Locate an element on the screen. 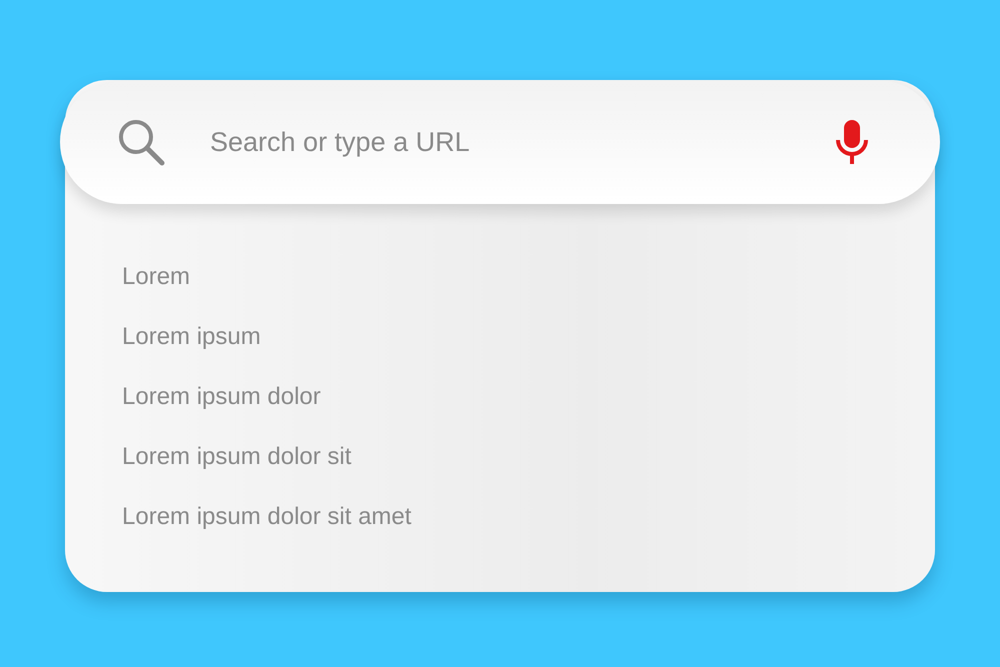 Image resolution: width=1000 pixels, height=667 pixels. microphone-icon is located at coordinates (852, 142).